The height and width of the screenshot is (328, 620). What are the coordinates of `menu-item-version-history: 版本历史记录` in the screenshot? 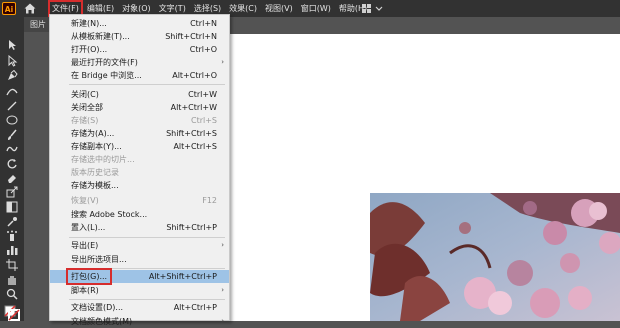 It's located at (139, 172).